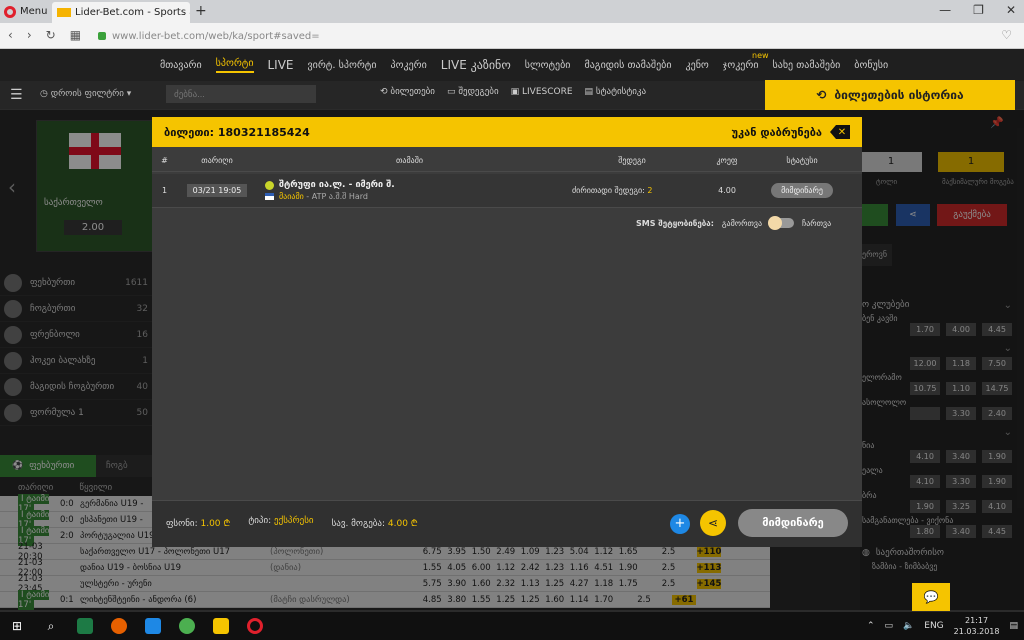 This screenshot has width=1024, height=640. What do you see at coordinates (1013, 626) in the screenshot?
I see `notifications-icon: ▤` at bounding box center [1013, 626].